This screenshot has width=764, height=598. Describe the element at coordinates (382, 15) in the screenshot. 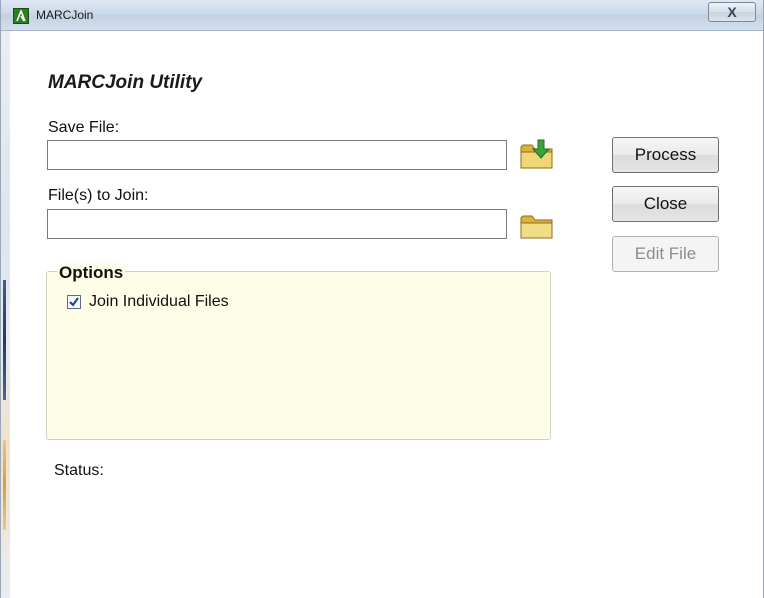

I see `title-bar: MARCJoin X` at that location.